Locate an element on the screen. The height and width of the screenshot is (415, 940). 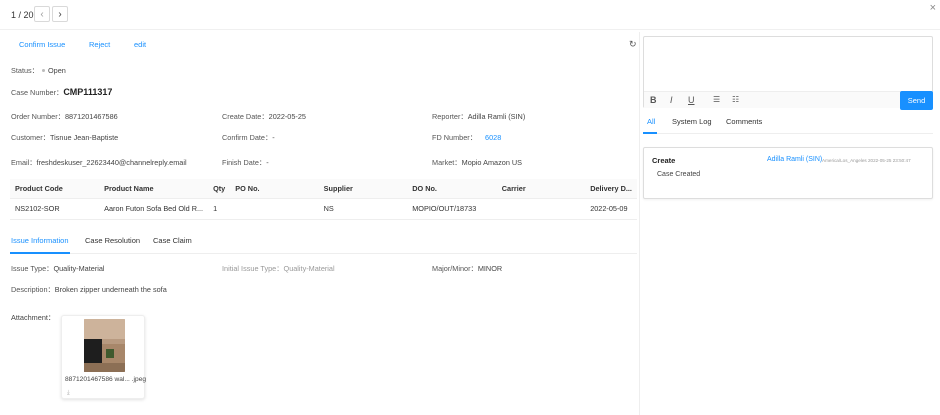
prev-button: ‹ is located at coordinates (42, 14).